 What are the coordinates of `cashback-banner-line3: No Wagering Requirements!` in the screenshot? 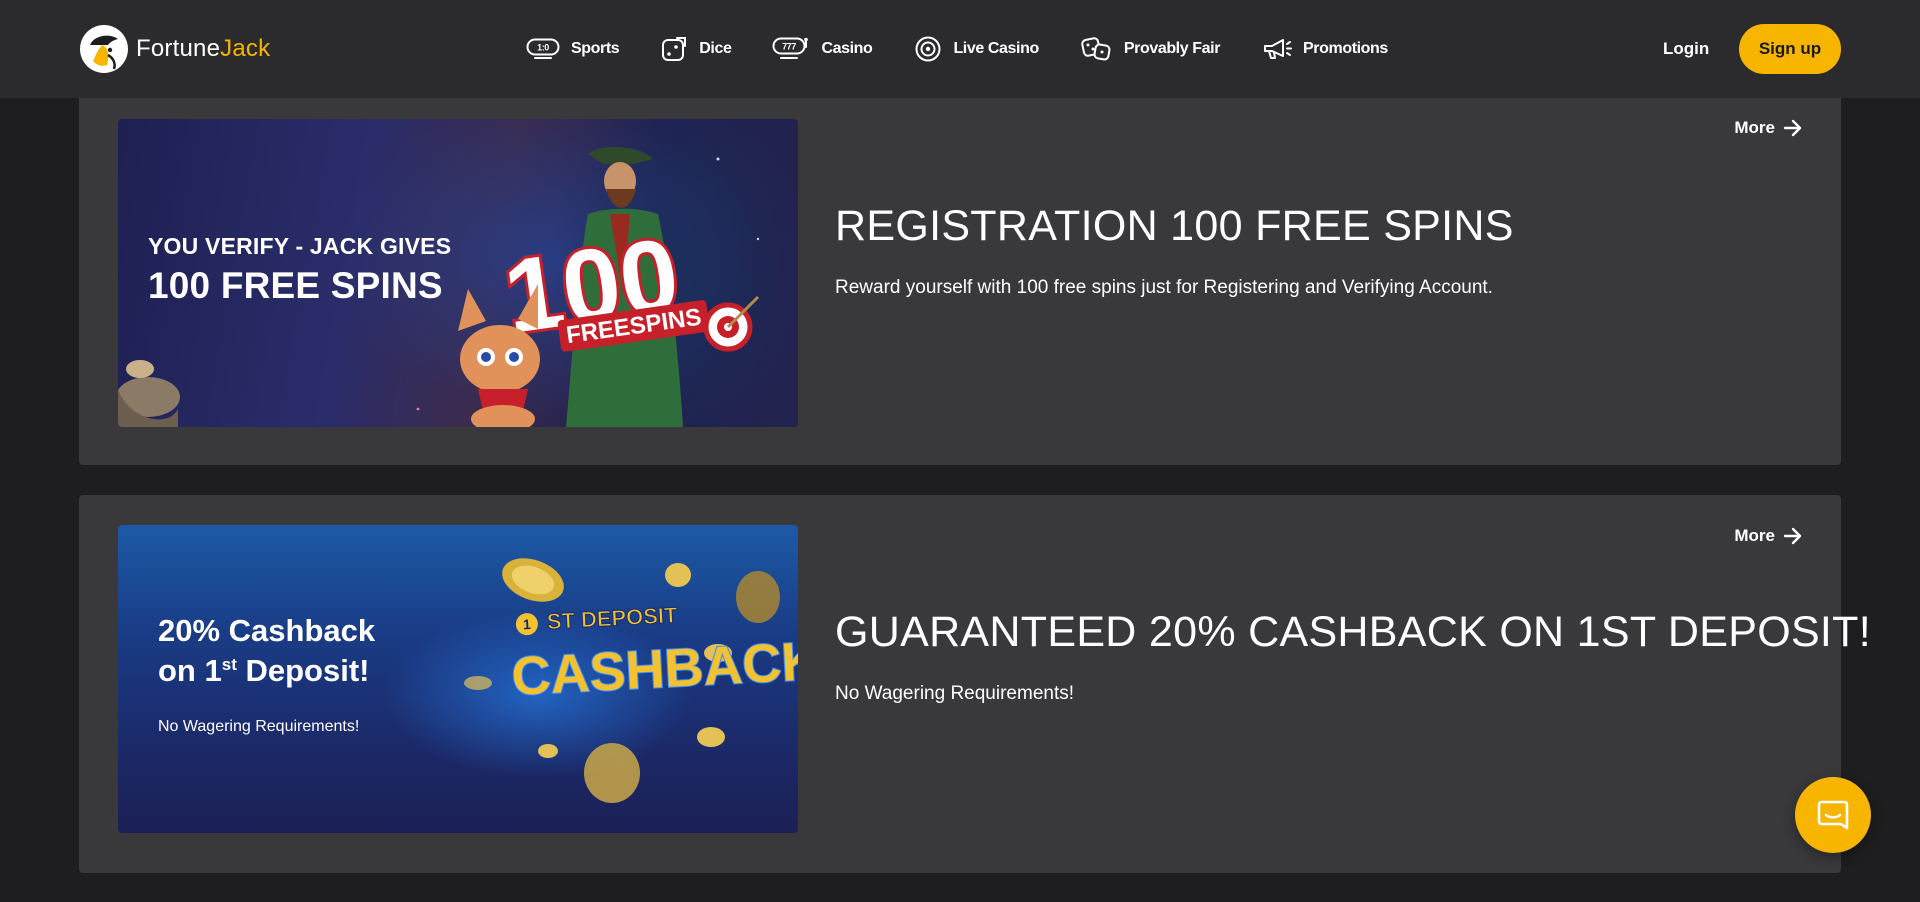 It's located at (259, 726).